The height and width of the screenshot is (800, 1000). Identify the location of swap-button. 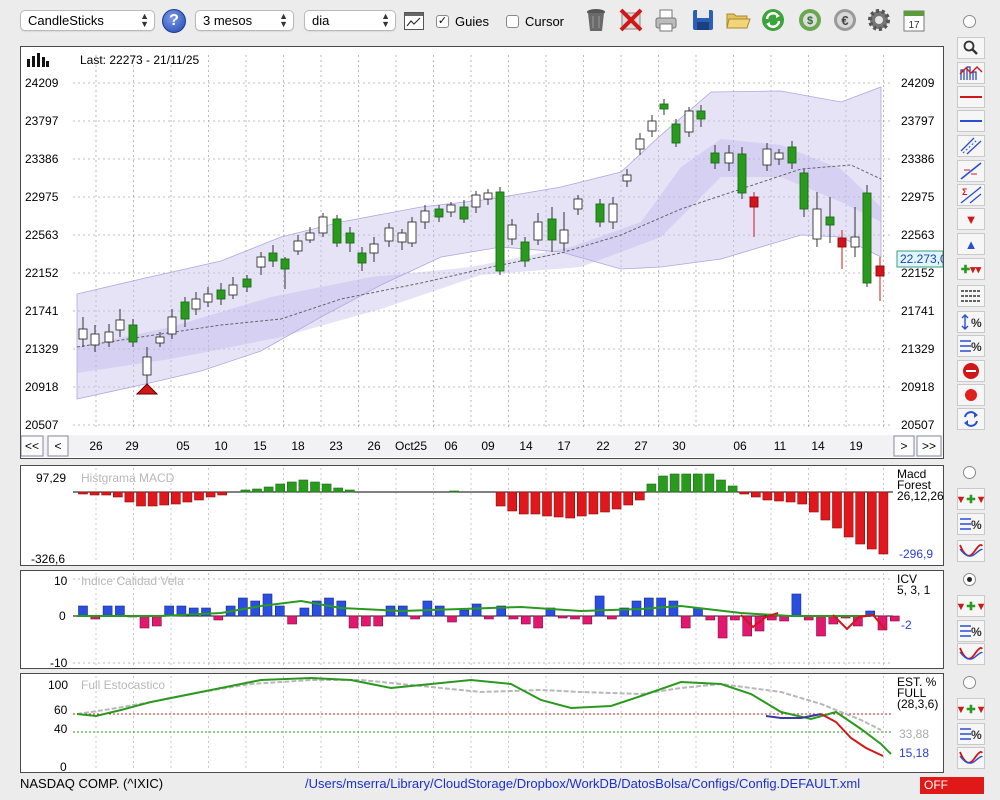
(971, 419).